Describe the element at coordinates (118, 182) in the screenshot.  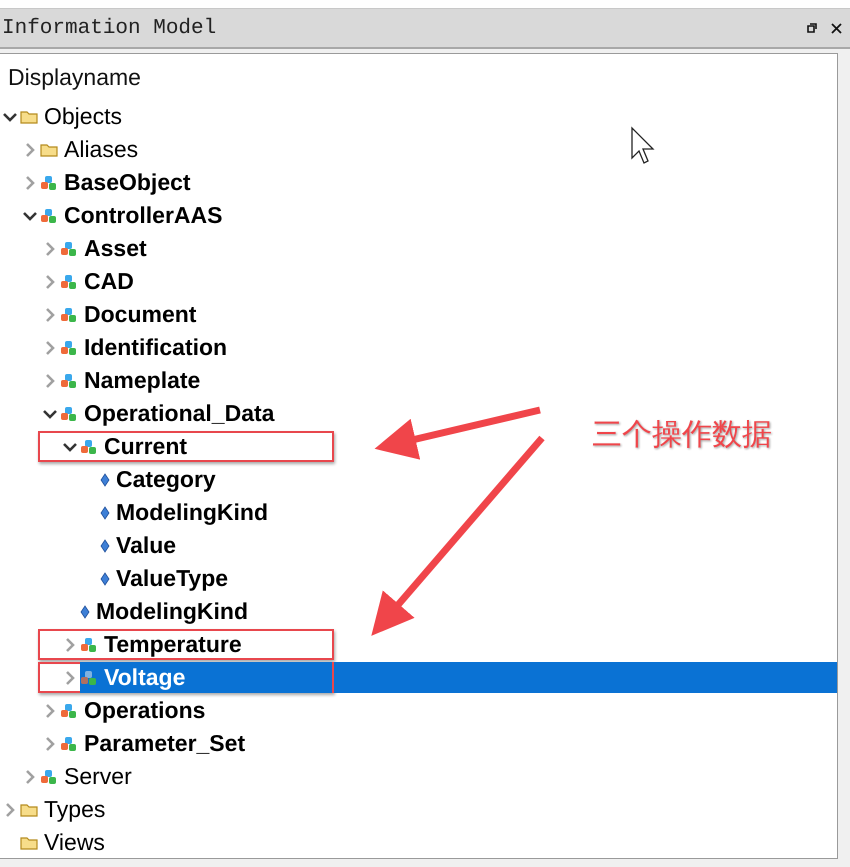
I see `tree-item: BaseObject` at that location.